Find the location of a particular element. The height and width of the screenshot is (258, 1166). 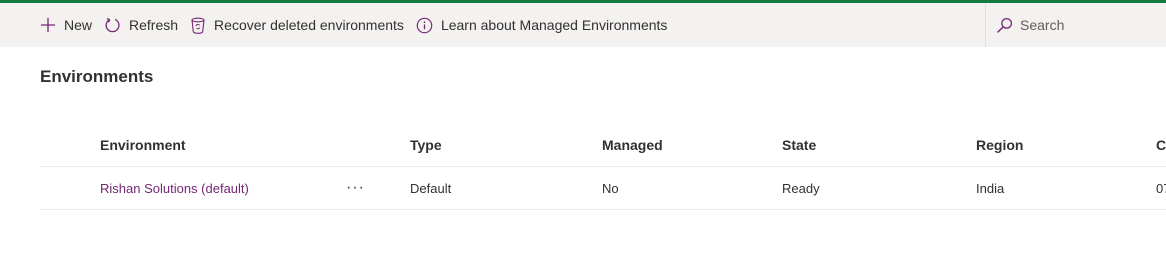

page-title: Environments is located at coordinates (97, 76).